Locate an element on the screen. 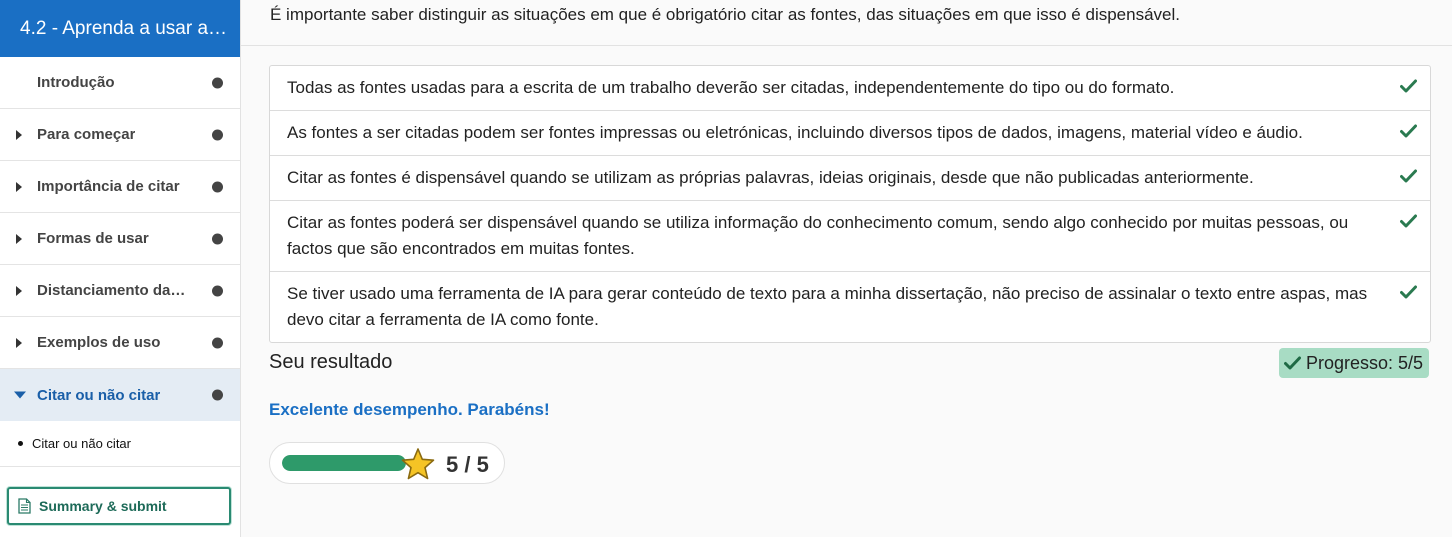 This screenshot has height=537, width=1452. progress-badge: Progresso: 5/5 is located at coordinates (1354, 363).